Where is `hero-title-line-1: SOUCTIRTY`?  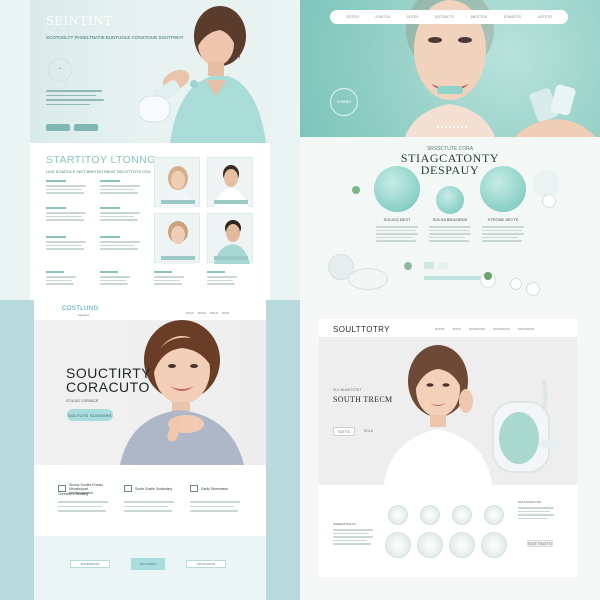
hero-title-line-1: SOUCTIRTY is located at coordinates (109, 373).